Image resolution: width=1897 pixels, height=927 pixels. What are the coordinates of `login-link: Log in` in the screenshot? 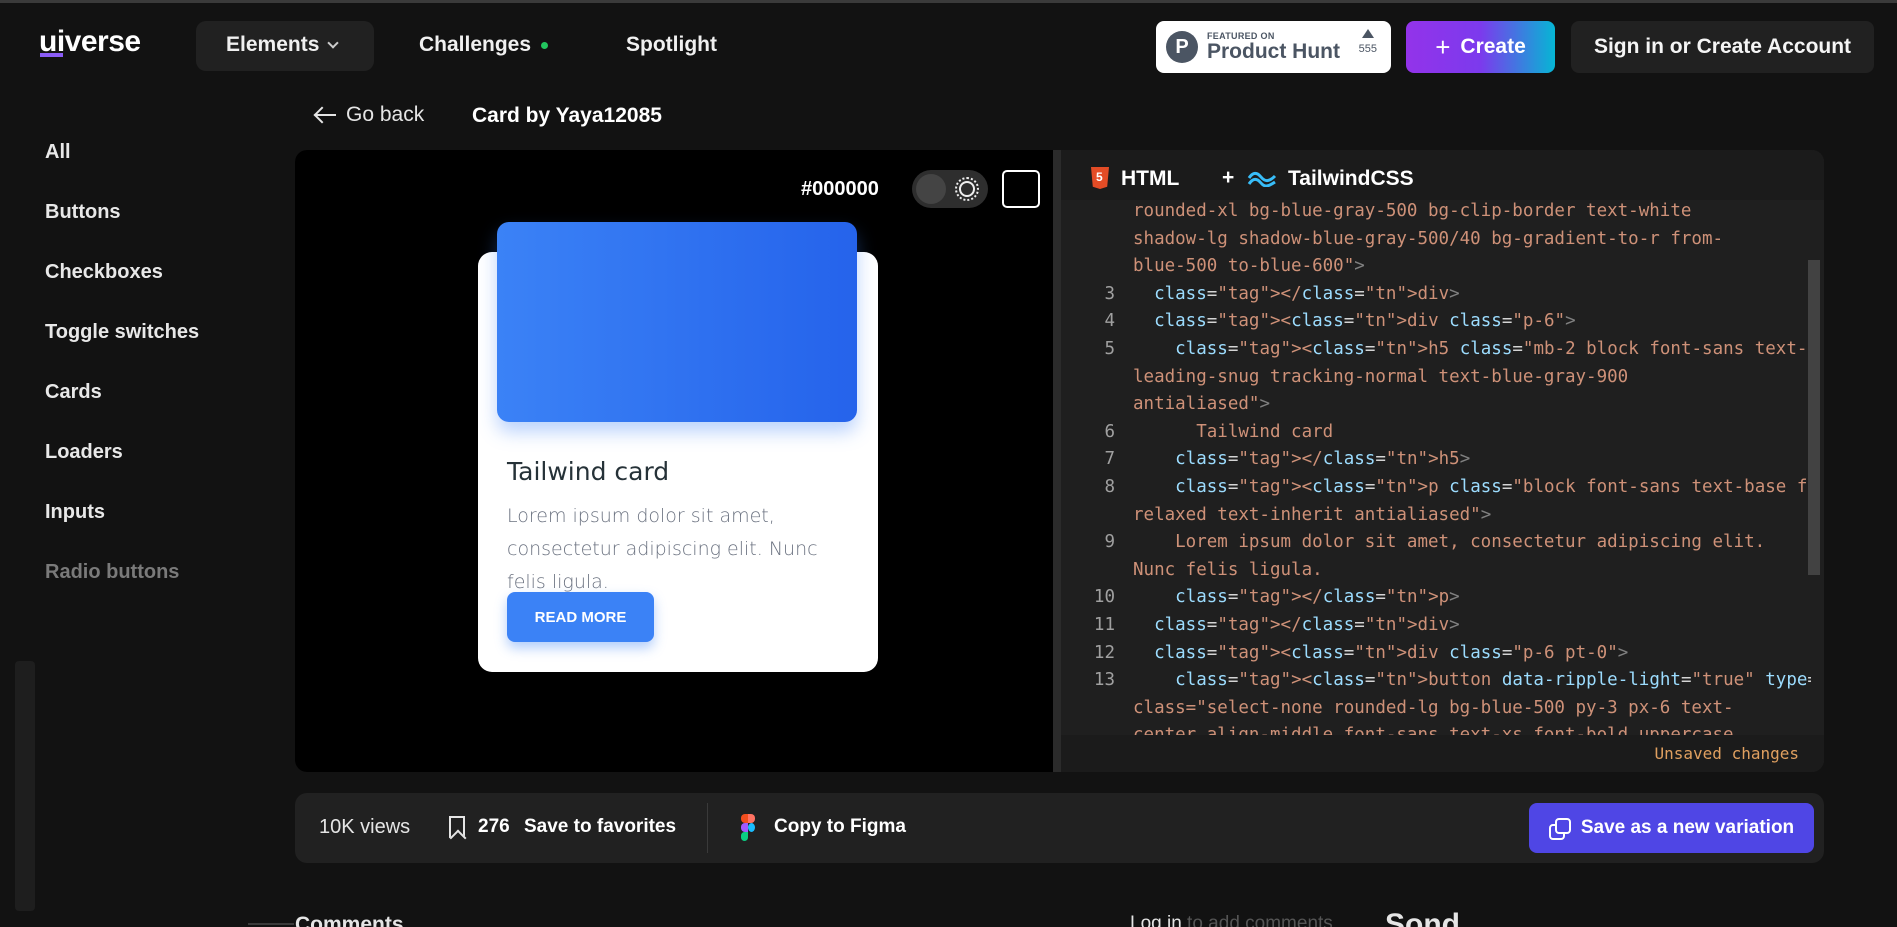 It's located at (1156, 920).